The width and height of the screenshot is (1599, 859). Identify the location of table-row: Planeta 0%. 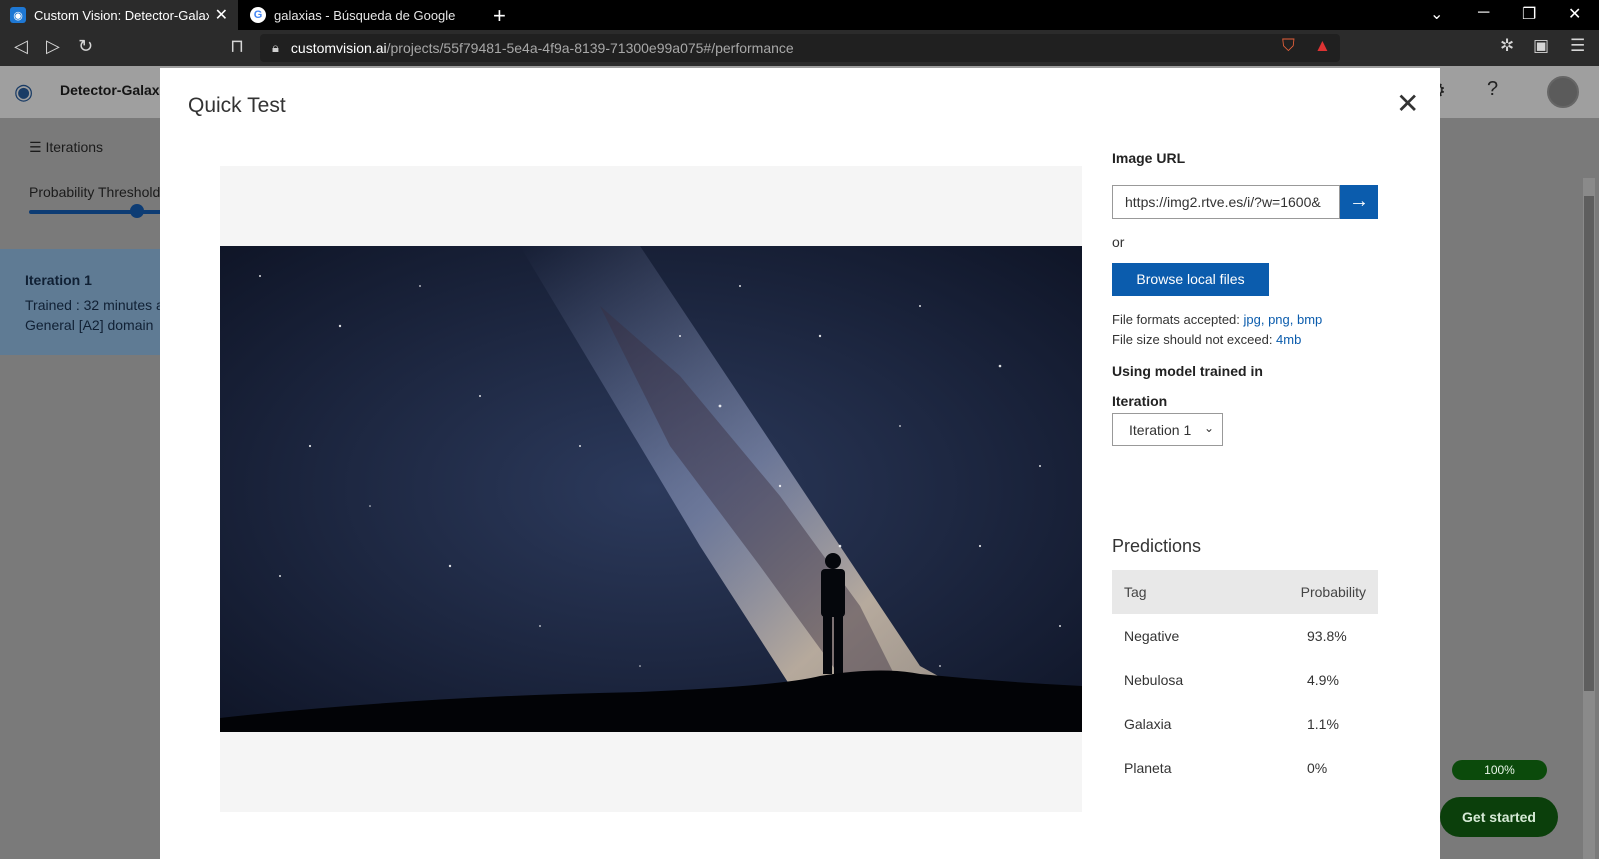
(1245, 768).